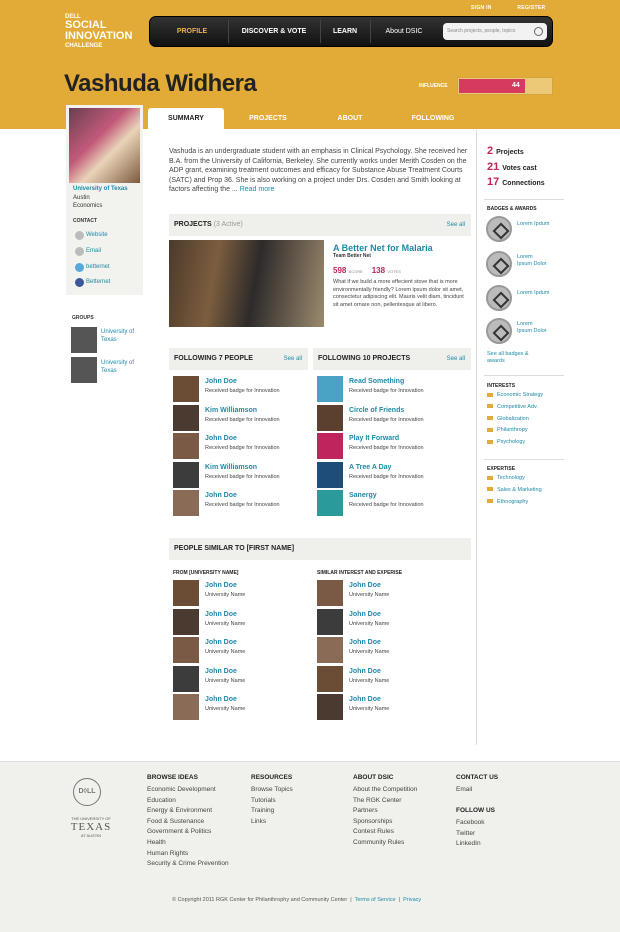 The image size is (620, 932). I want to click on interest-tag: Competitive Adv., so click(512, 407).